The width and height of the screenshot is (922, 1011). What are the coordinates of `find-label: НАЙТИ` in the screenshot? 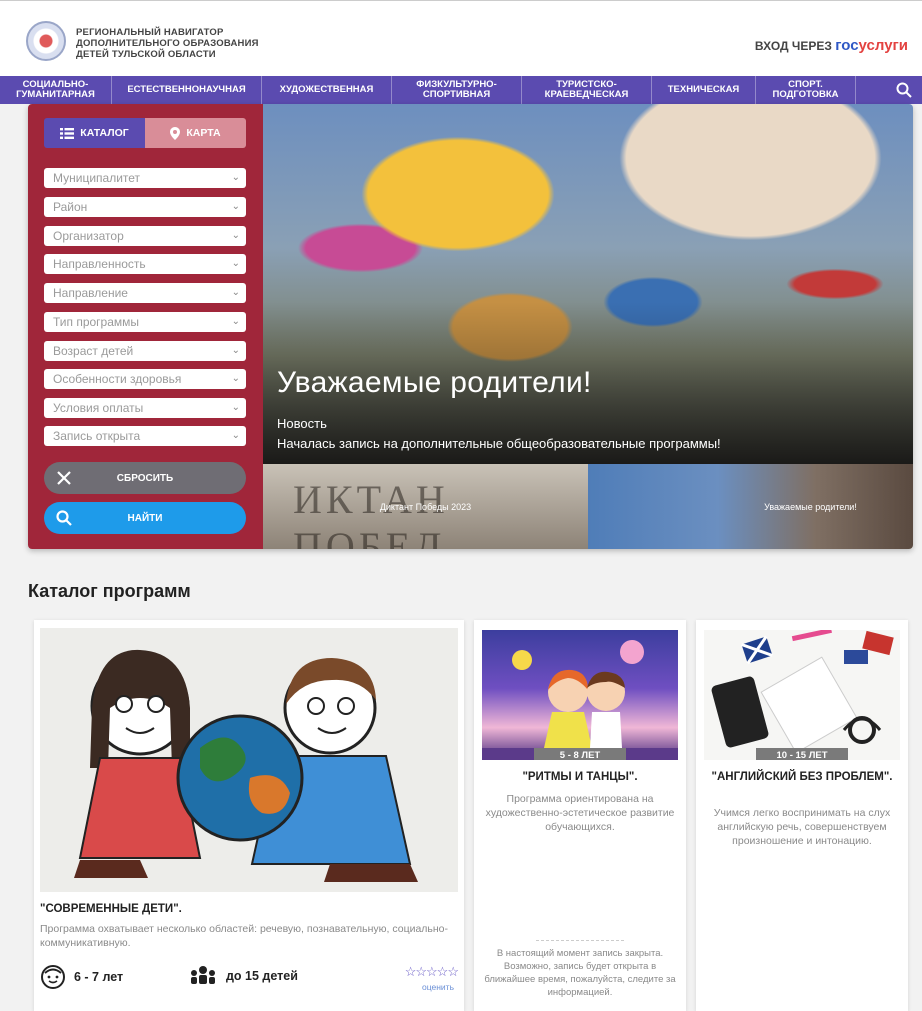 It's located at (145, 518).